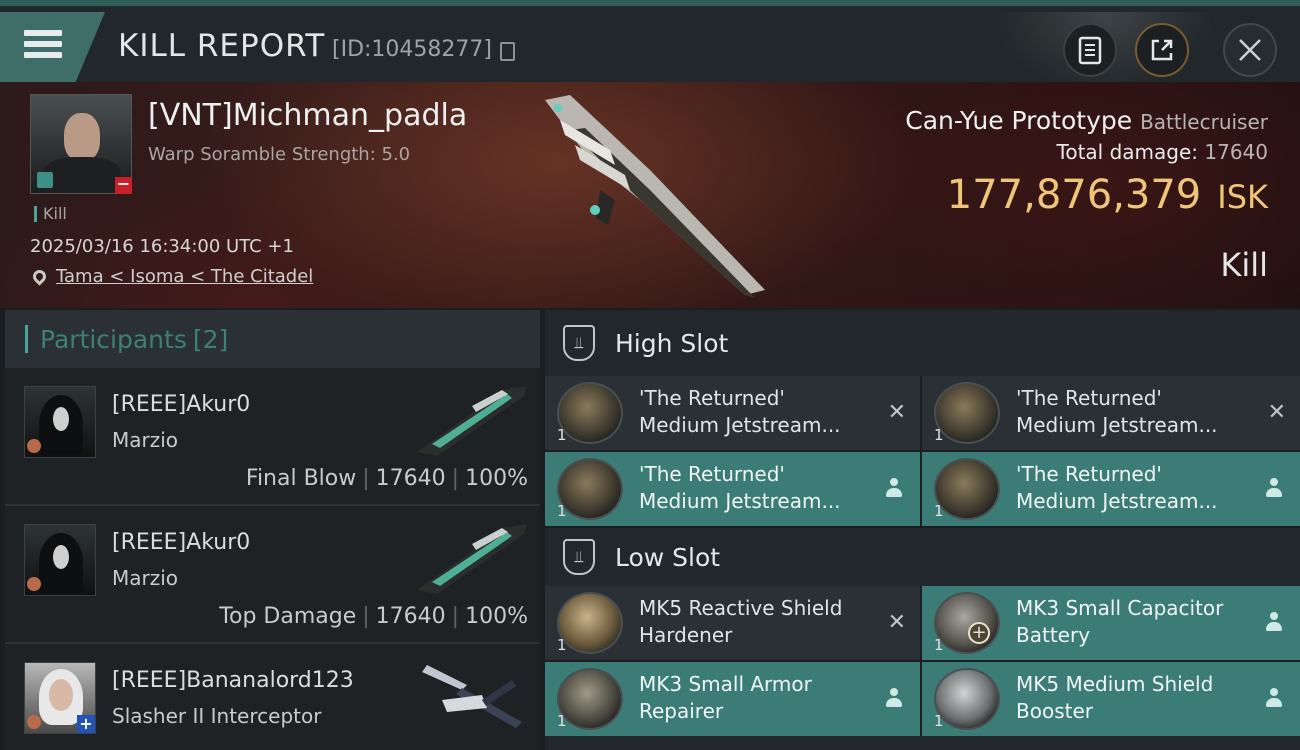  I want to click on warp-scramble: Warp Soramble Strength: 5.0, so click(279, 154).